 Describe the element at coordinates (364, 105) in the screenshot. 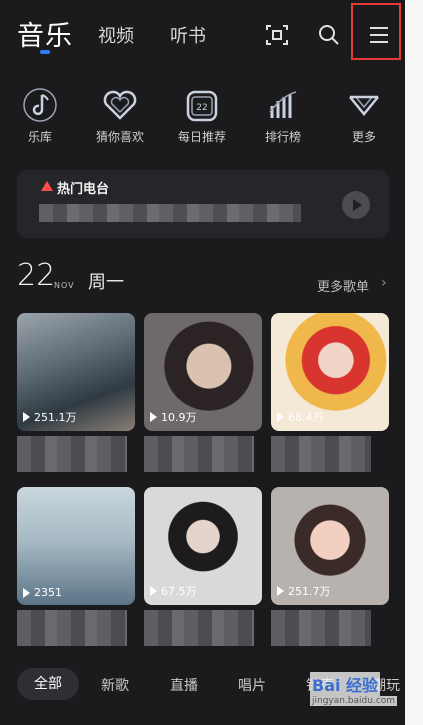

I see `more-icon` at that location.